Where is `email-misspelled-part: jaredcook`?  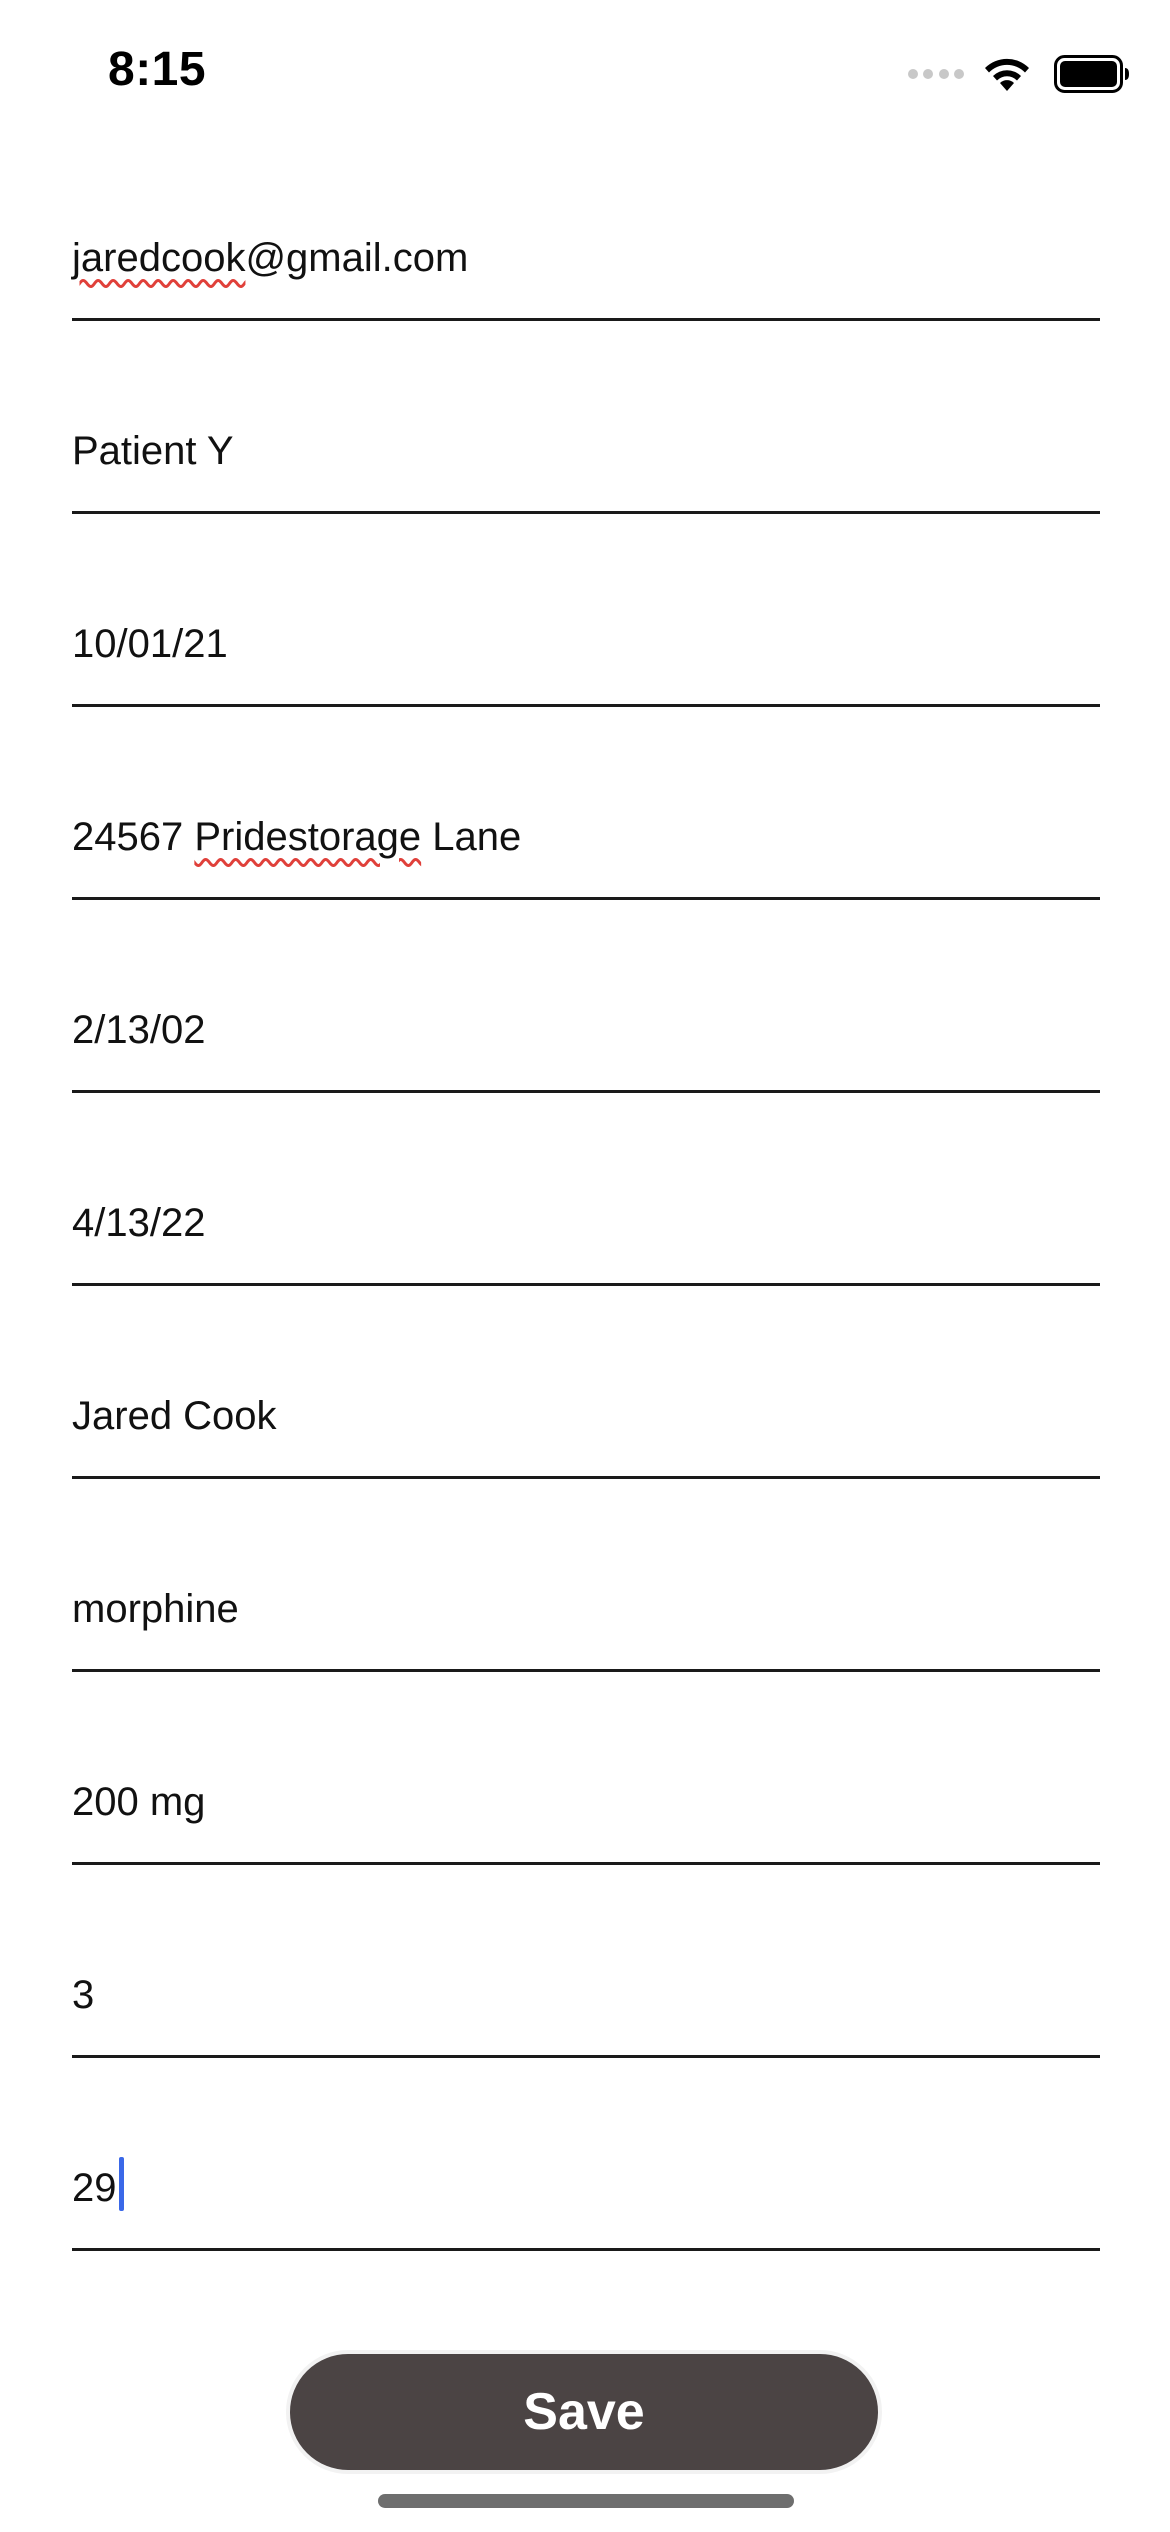
email-misspelled-part: jaredcook is located at coordinates (159, 258).